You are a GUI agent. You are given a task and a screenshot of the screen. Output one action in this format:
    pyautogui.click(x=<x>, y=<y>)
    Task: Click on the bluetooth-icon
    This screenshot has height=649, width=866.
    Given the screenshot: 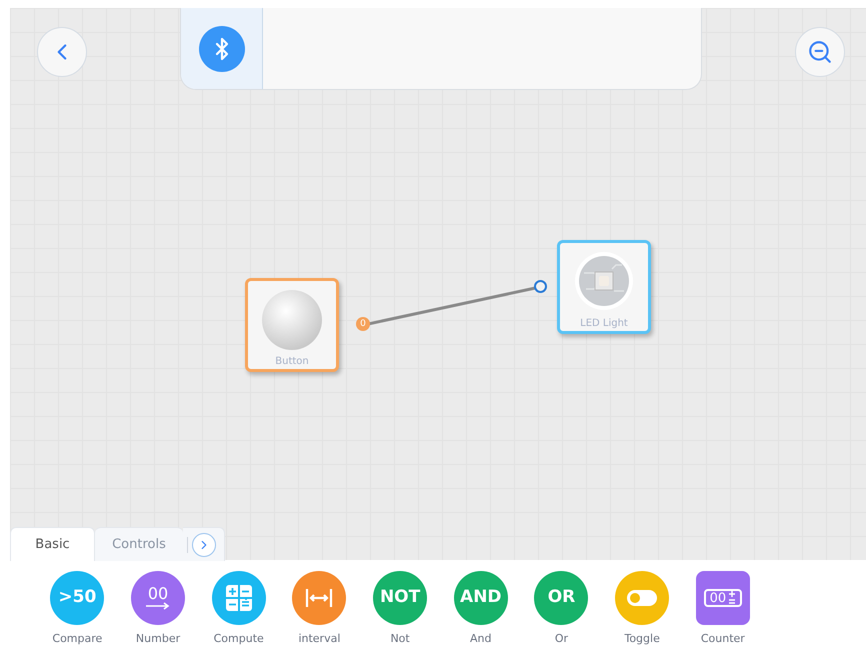 What is the action you would take?
    pyautogui.click(x=221, y=49)
    